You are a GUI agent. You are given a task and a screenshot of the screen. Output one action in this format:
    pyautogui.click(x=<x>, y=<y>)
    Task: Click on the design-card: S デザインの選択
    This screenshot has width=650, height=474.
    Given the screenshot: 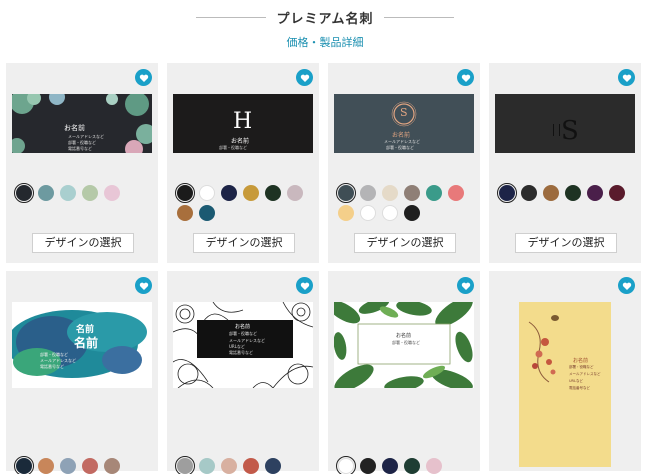 What is the action you would take?
    pyautogui.click(x=565, y=163)
    